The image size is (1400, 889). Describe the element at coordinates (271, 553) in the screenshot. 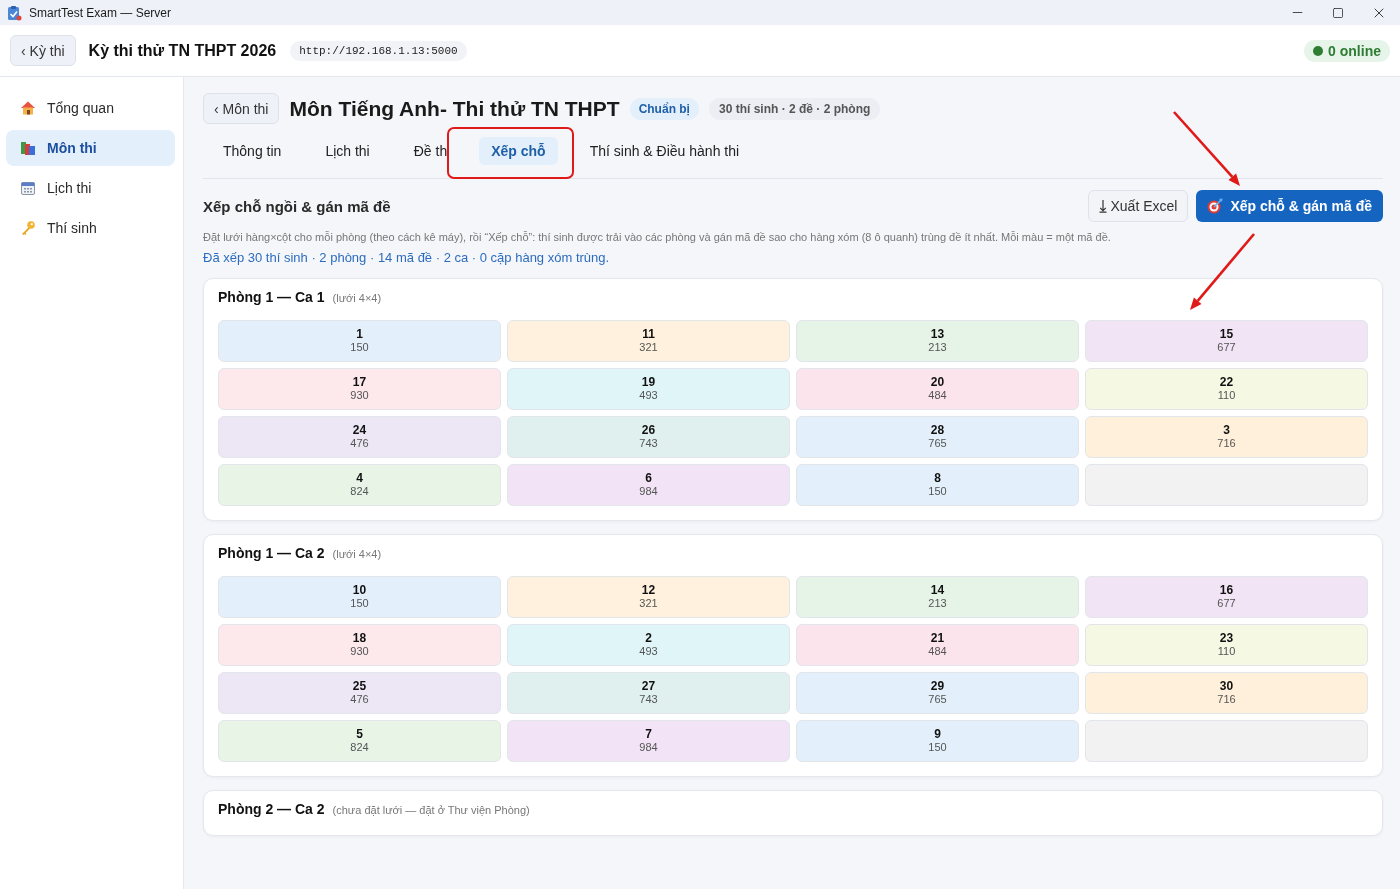

I see `room-title: Phòng 1 — Ca 2` at that location.